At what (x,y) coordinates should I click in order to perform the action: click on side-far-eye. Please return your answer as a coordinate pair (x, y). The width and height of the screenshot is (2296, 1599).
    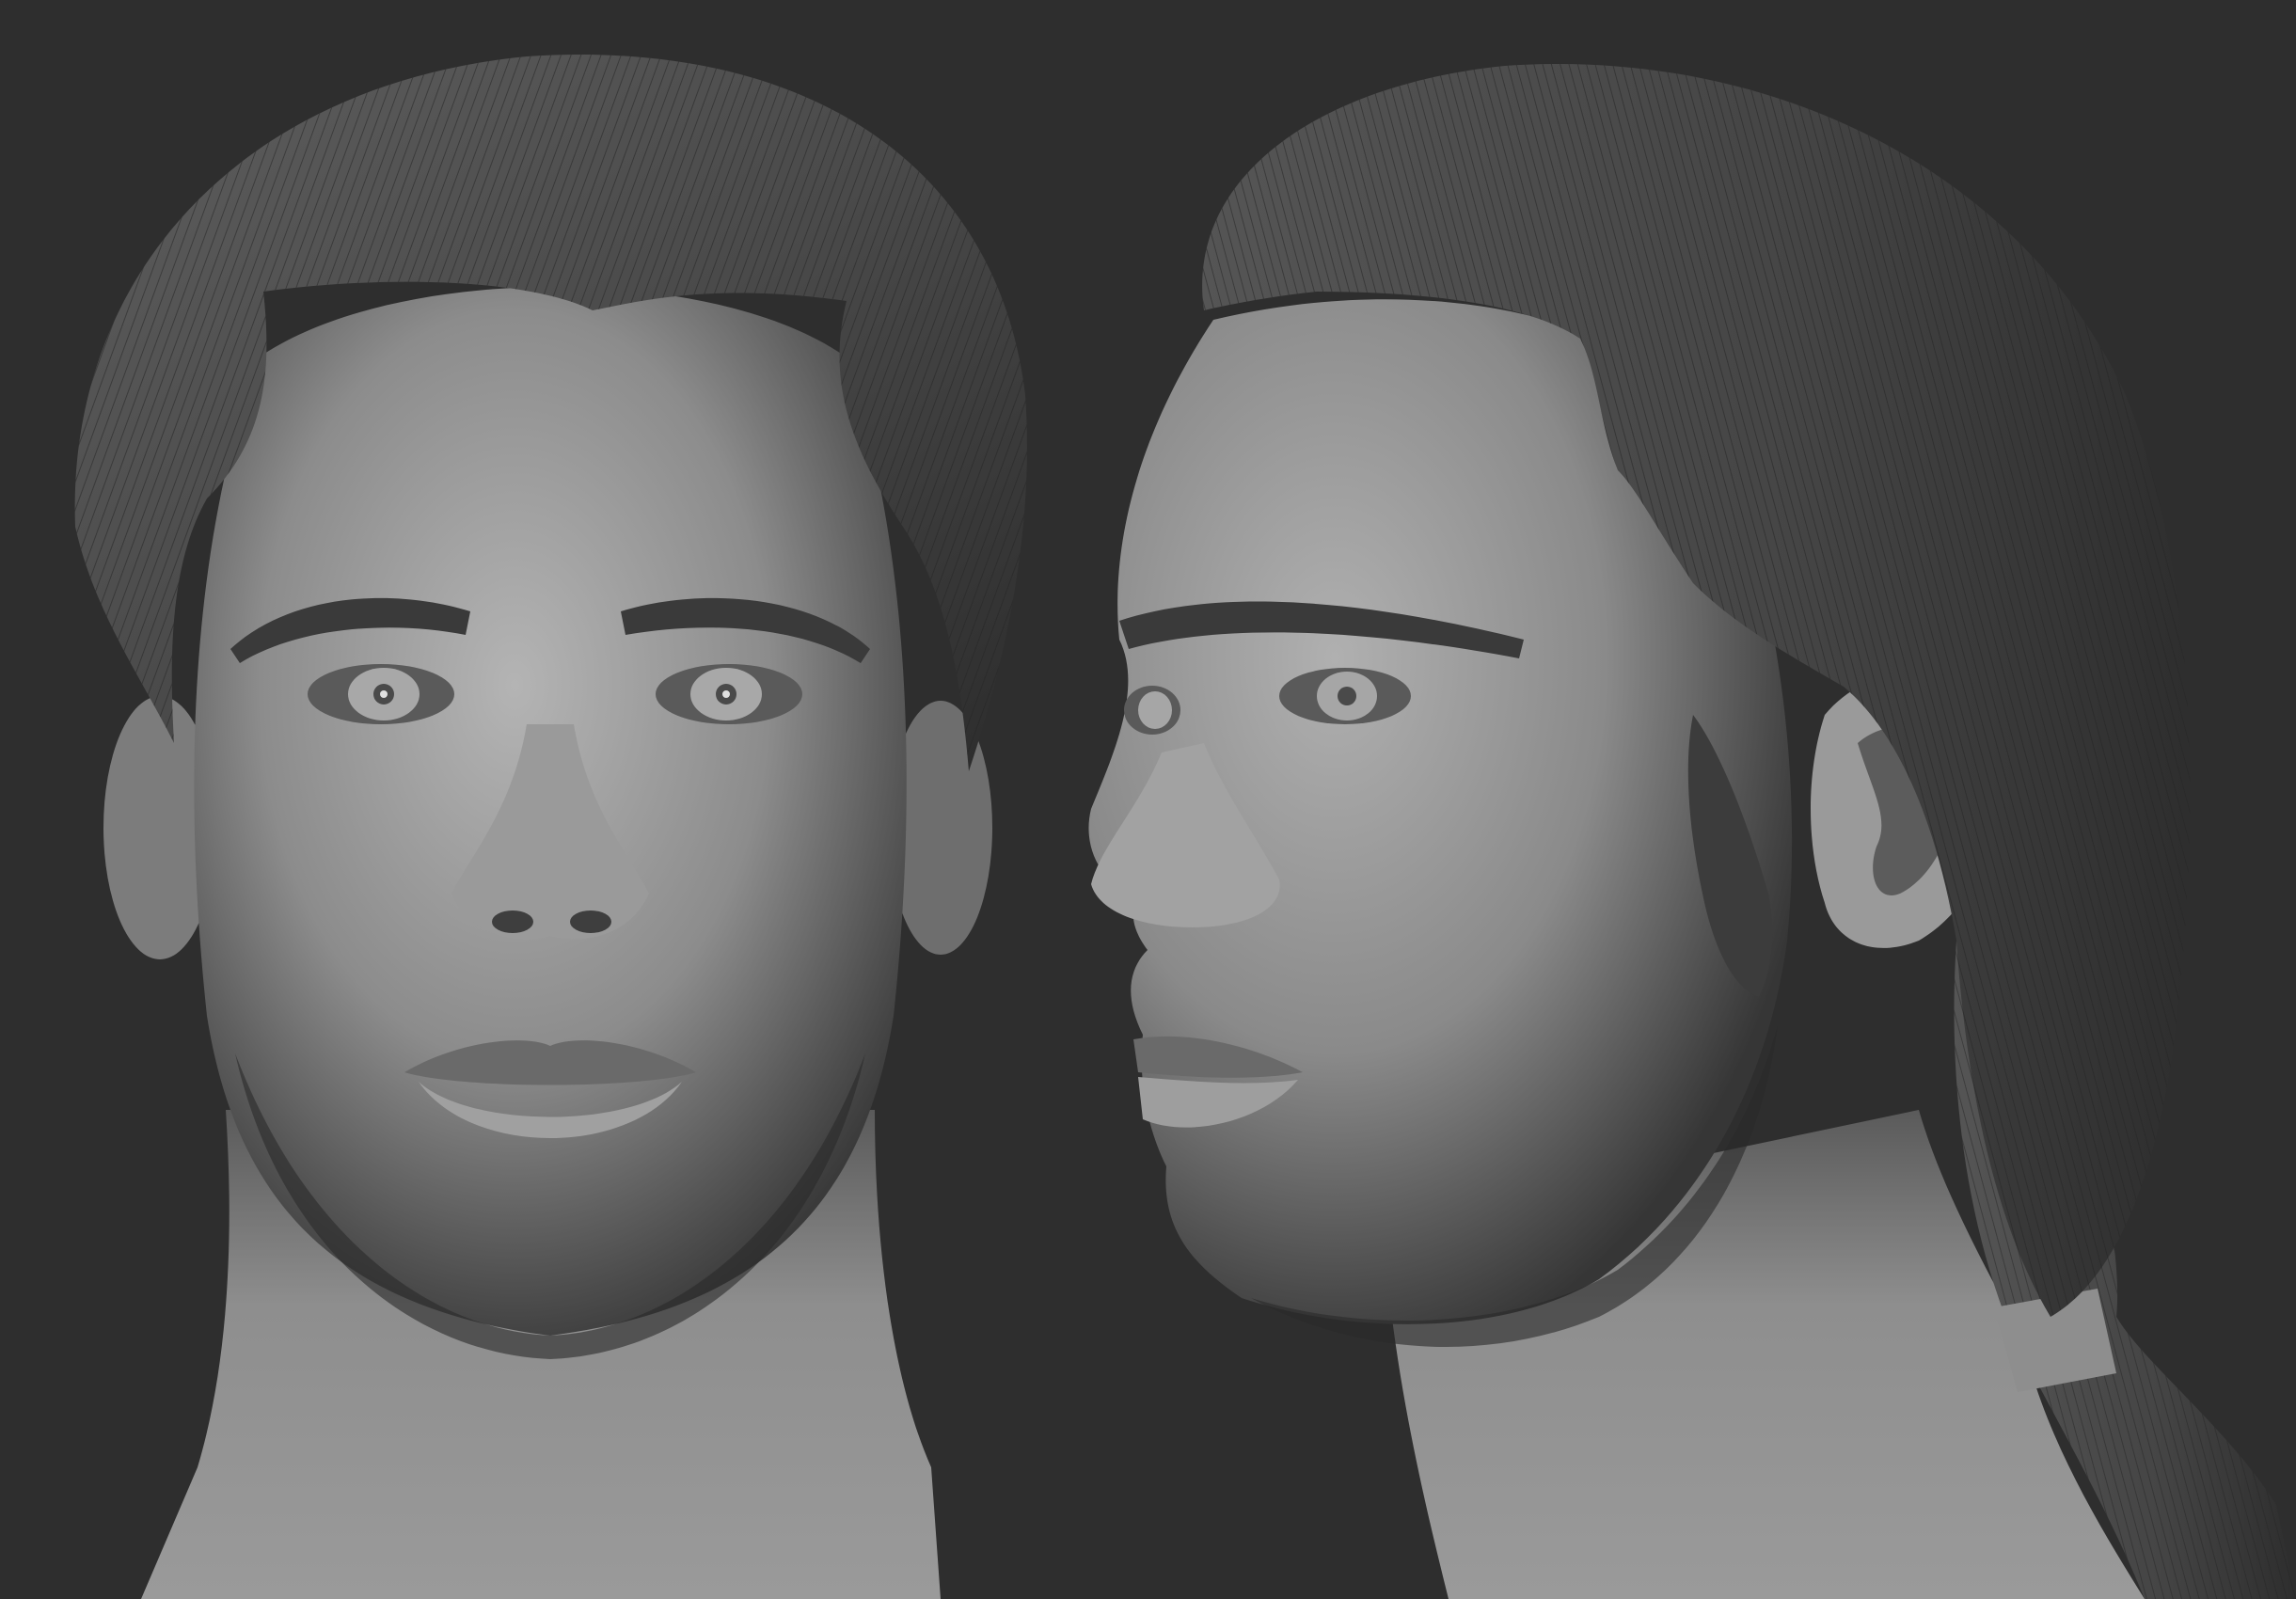
    Looking at the image, I should click on (1152, 710).